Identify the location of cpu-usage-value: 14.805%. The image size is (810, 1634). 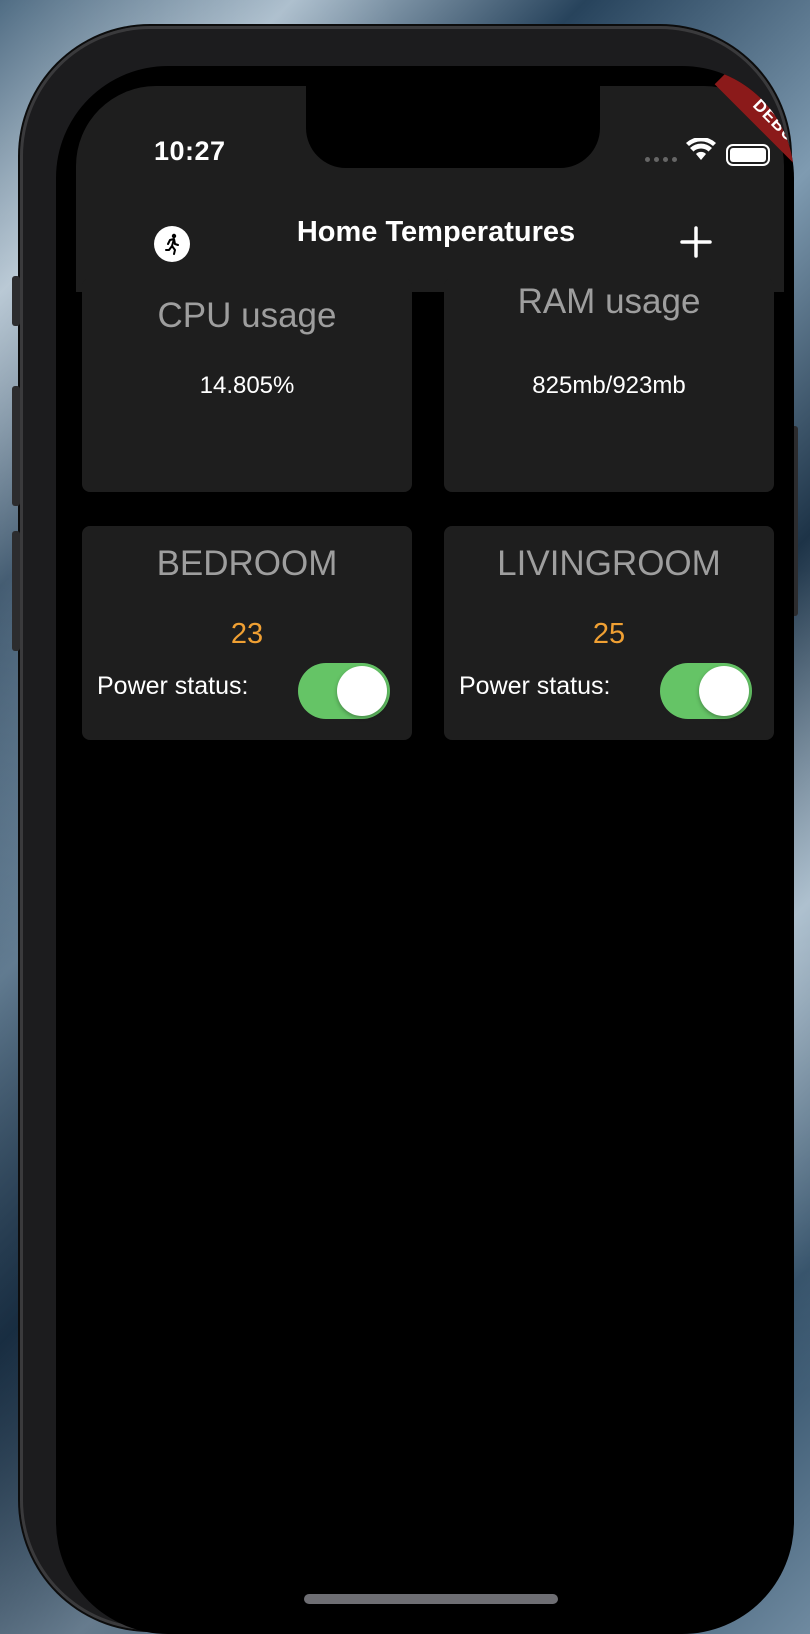
(247, 385).